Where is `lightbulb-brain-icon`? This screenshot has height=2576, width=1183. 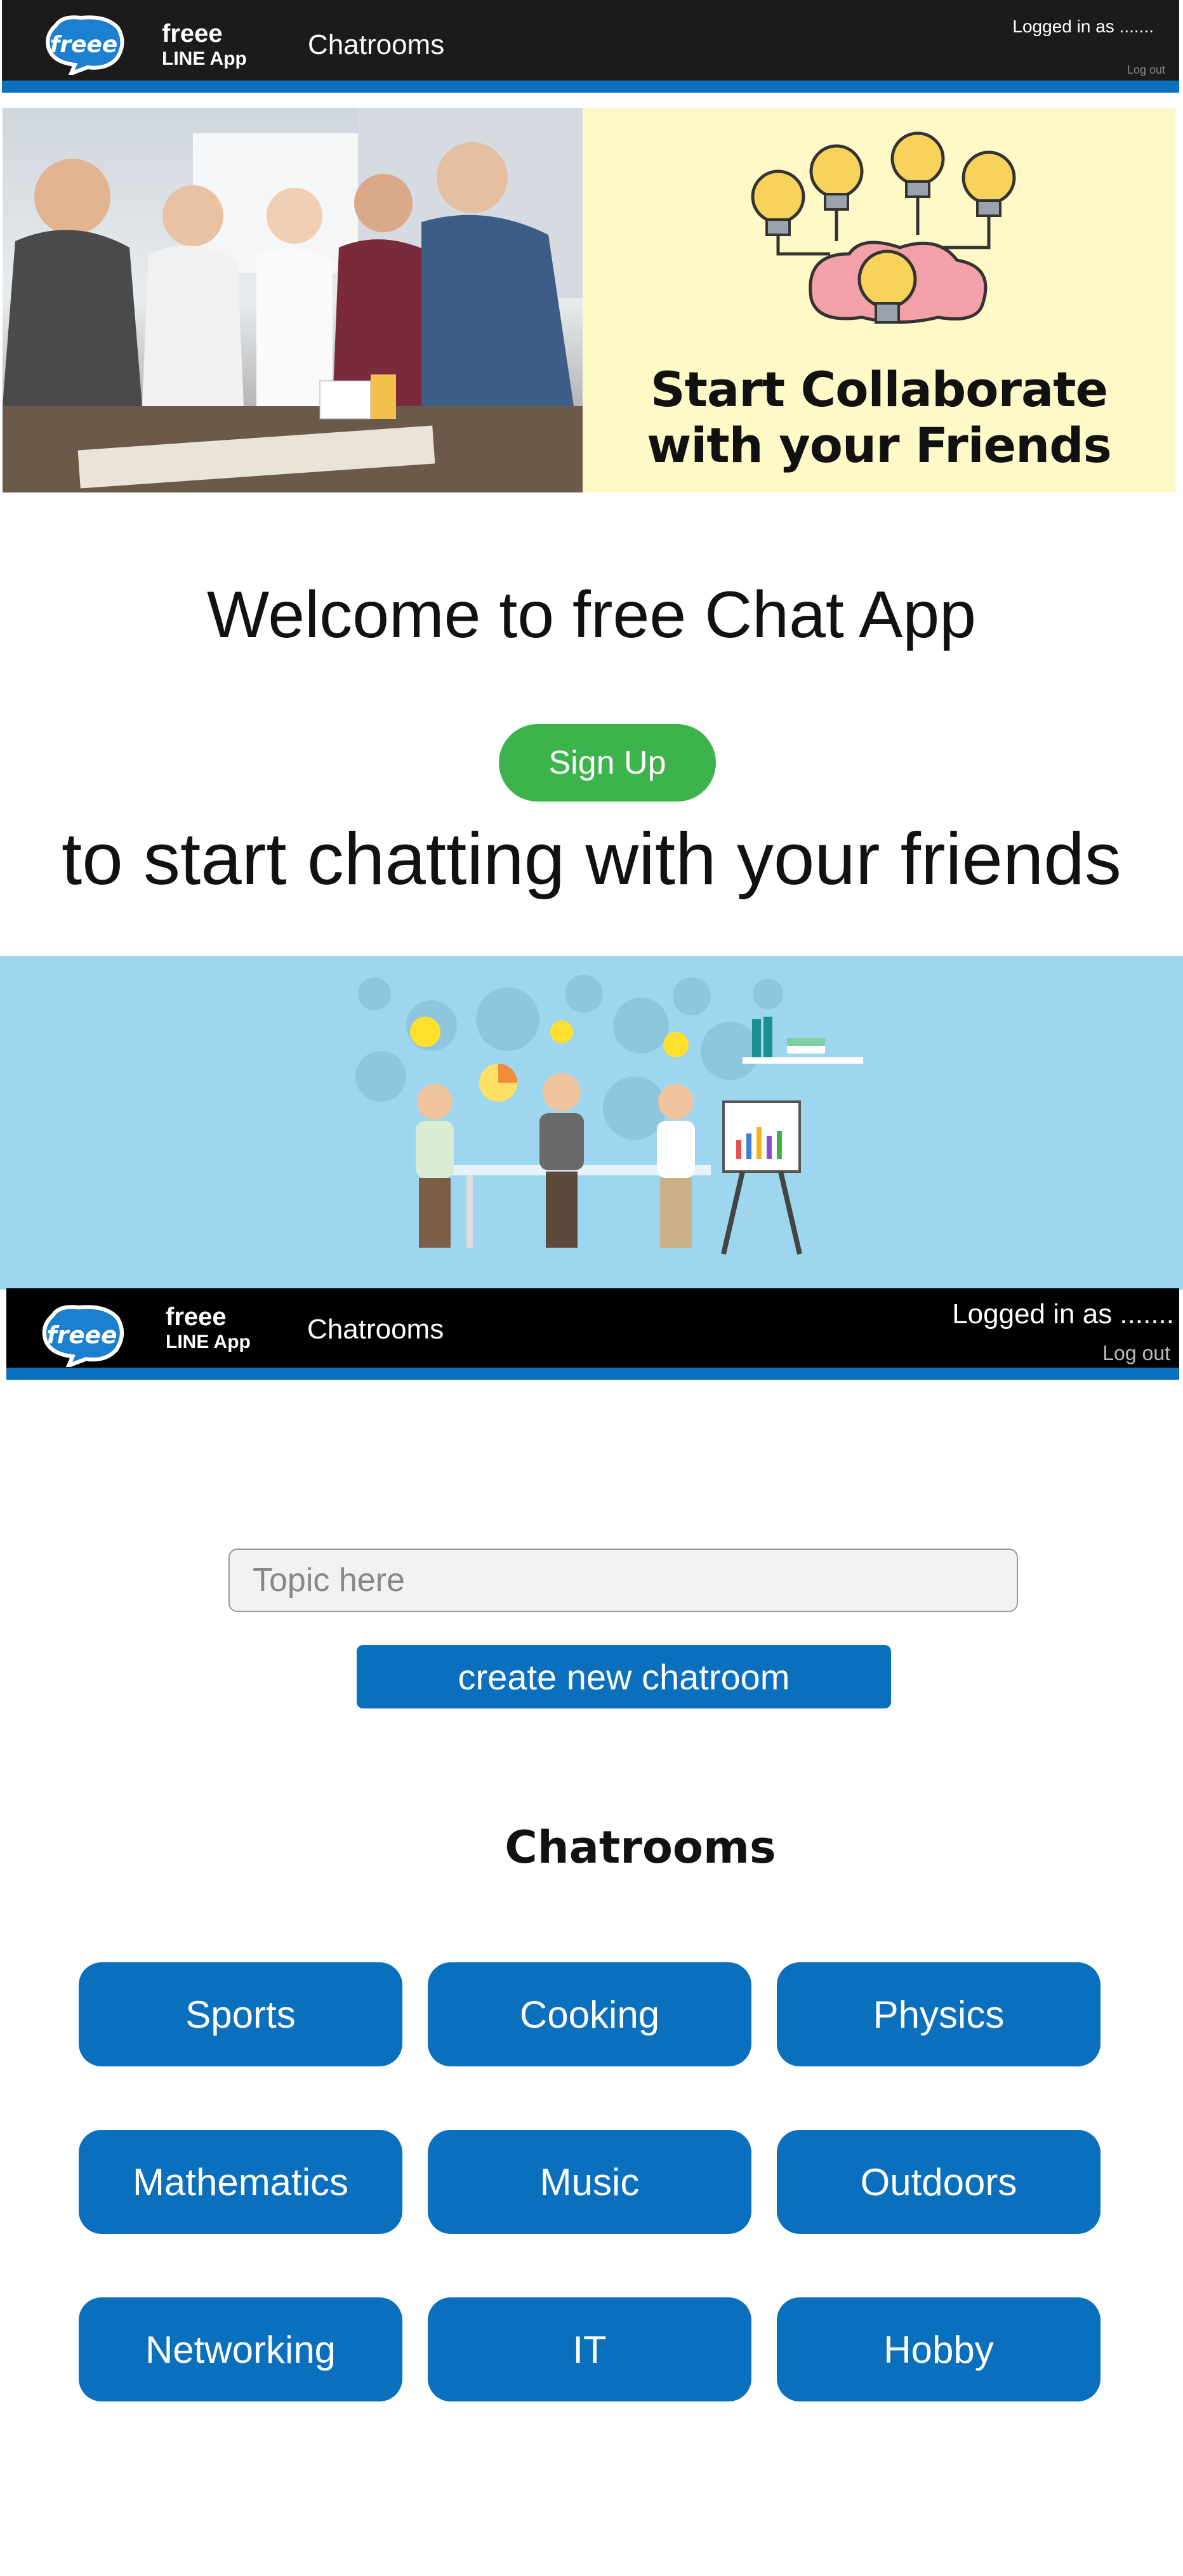 lightbulb-brain-icon is located at coordinates (883, 228).